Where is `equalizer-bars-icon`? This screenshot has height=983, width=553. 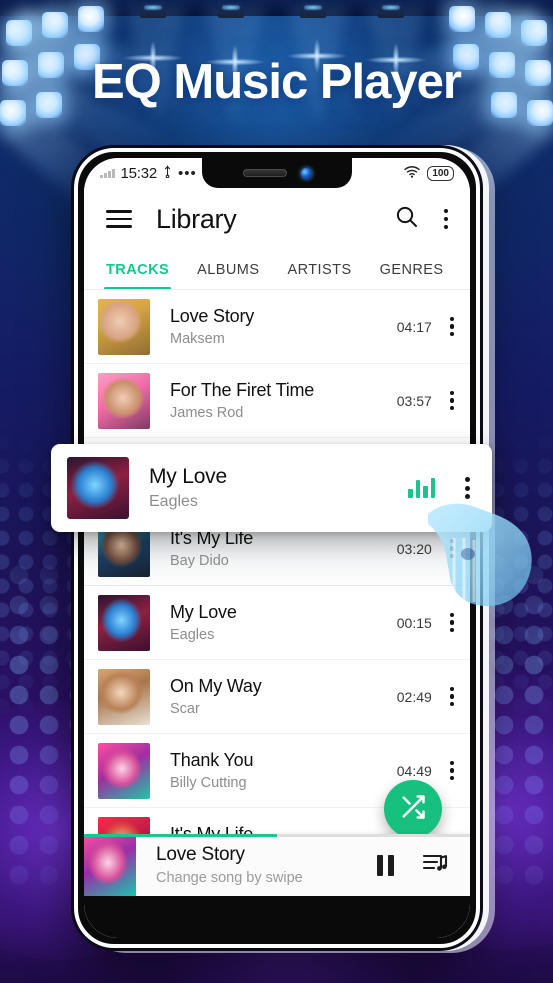 equalizer-bars-icon is located at coordinates (421, 488).